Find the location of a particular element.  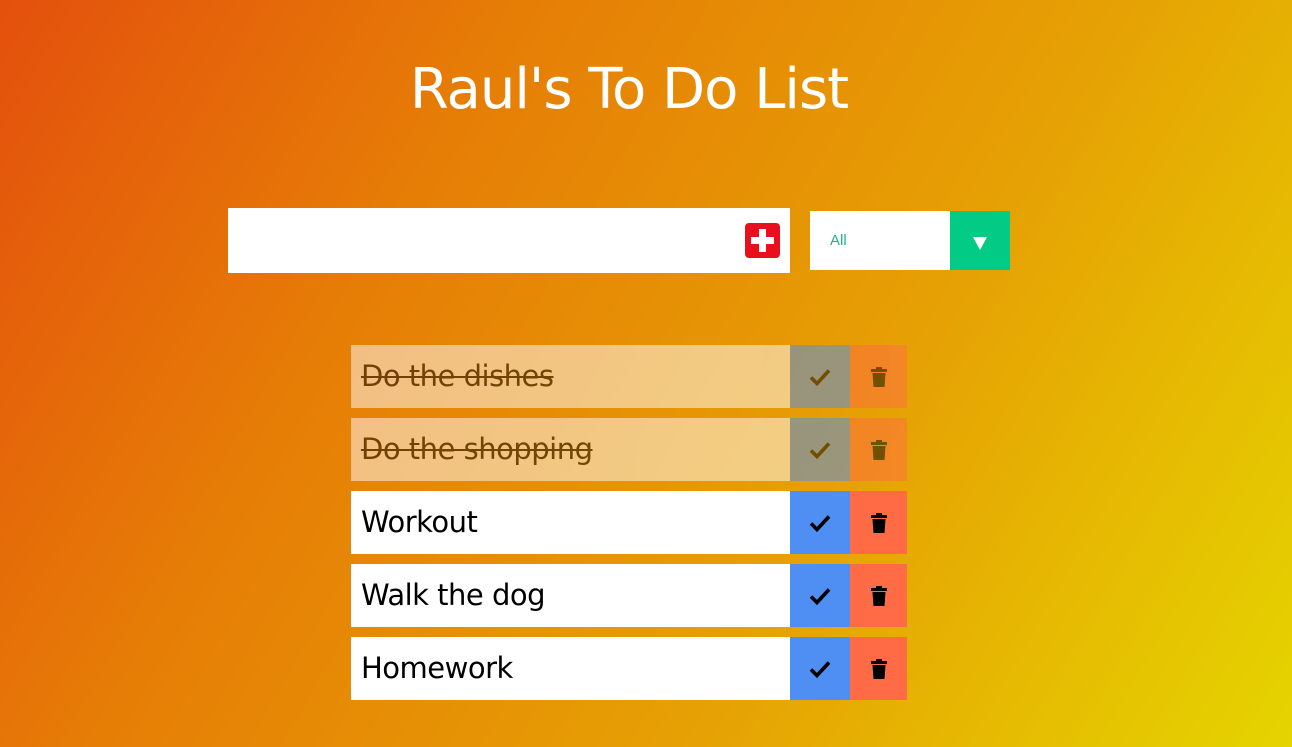

todo-item: Do the dishes is located at coordinates (629, 376).